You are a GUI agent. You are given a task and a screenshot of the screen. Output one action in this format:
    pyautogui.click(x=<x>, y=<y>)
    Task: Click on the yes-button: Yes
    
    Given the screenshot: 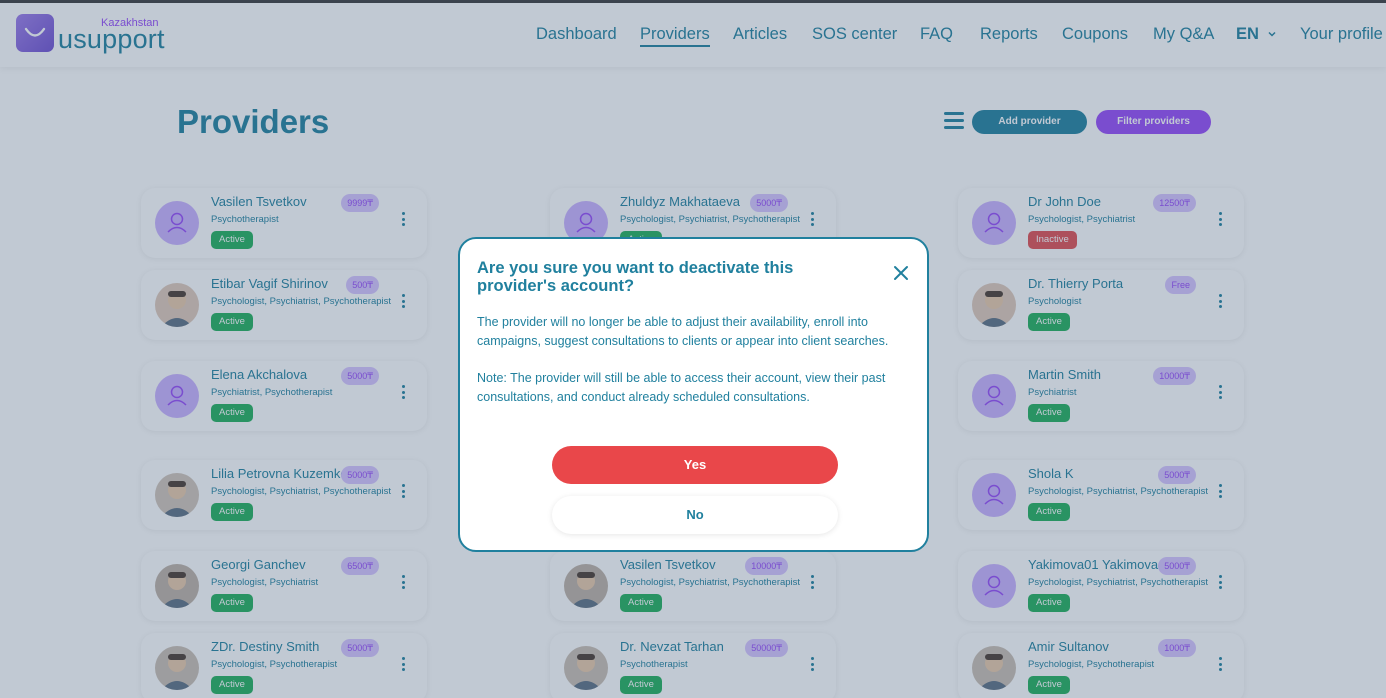 What is the action you would take?
    pyautogui.click(x=695, y=465)
    